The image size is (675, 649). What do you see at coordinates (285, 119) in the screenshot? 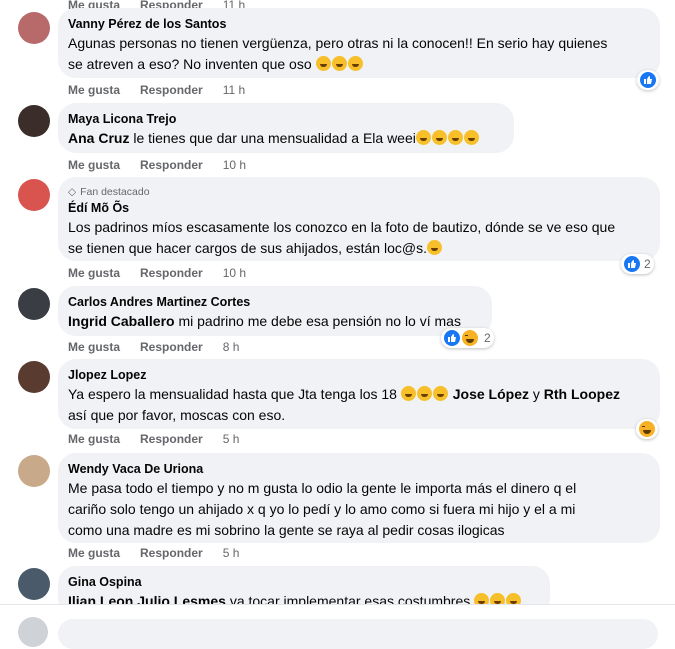
I see `author-name: Maya Licona Trejo` at bounding box center [285, 119].